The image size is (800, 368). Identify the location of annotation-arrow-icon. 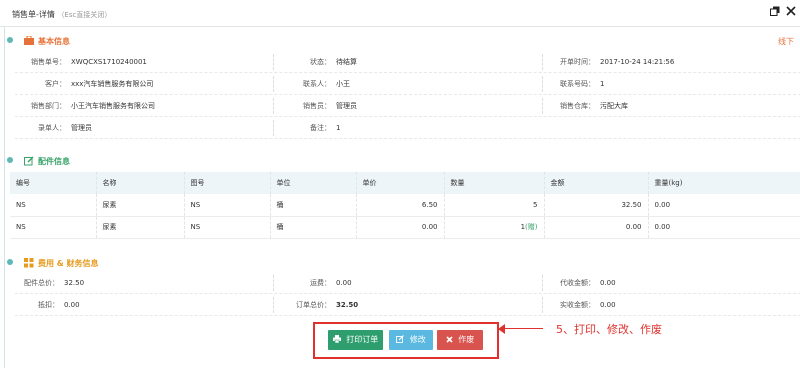
(501, 329).